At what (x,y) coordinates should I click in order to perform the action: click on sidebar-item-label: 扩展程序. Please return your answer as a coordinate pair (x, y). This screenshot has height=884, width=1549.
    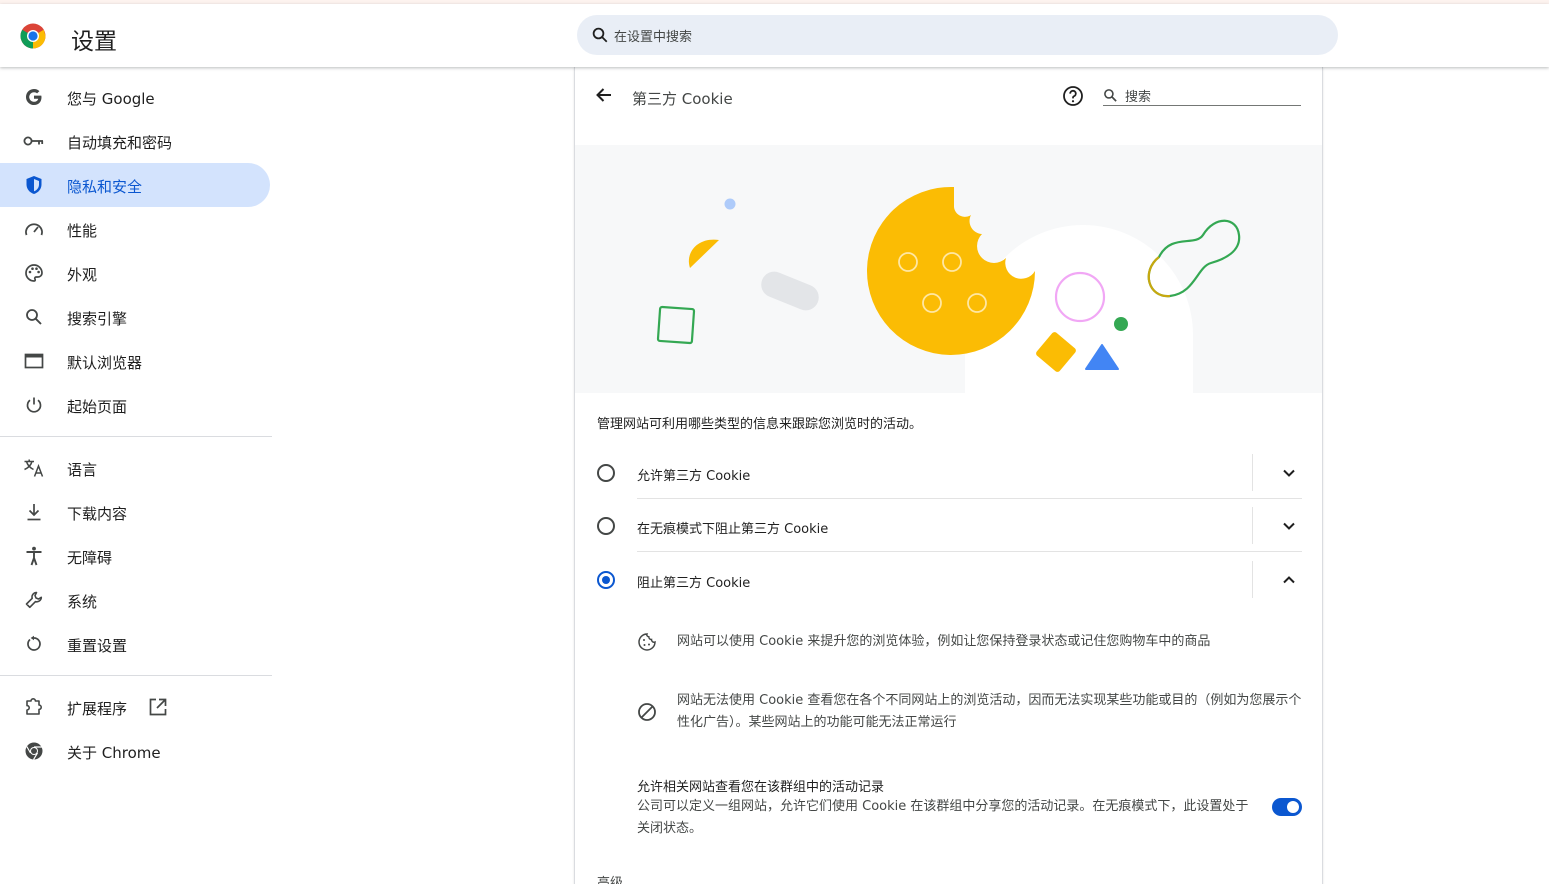
    Looking at the image, I should click on (97, 709).